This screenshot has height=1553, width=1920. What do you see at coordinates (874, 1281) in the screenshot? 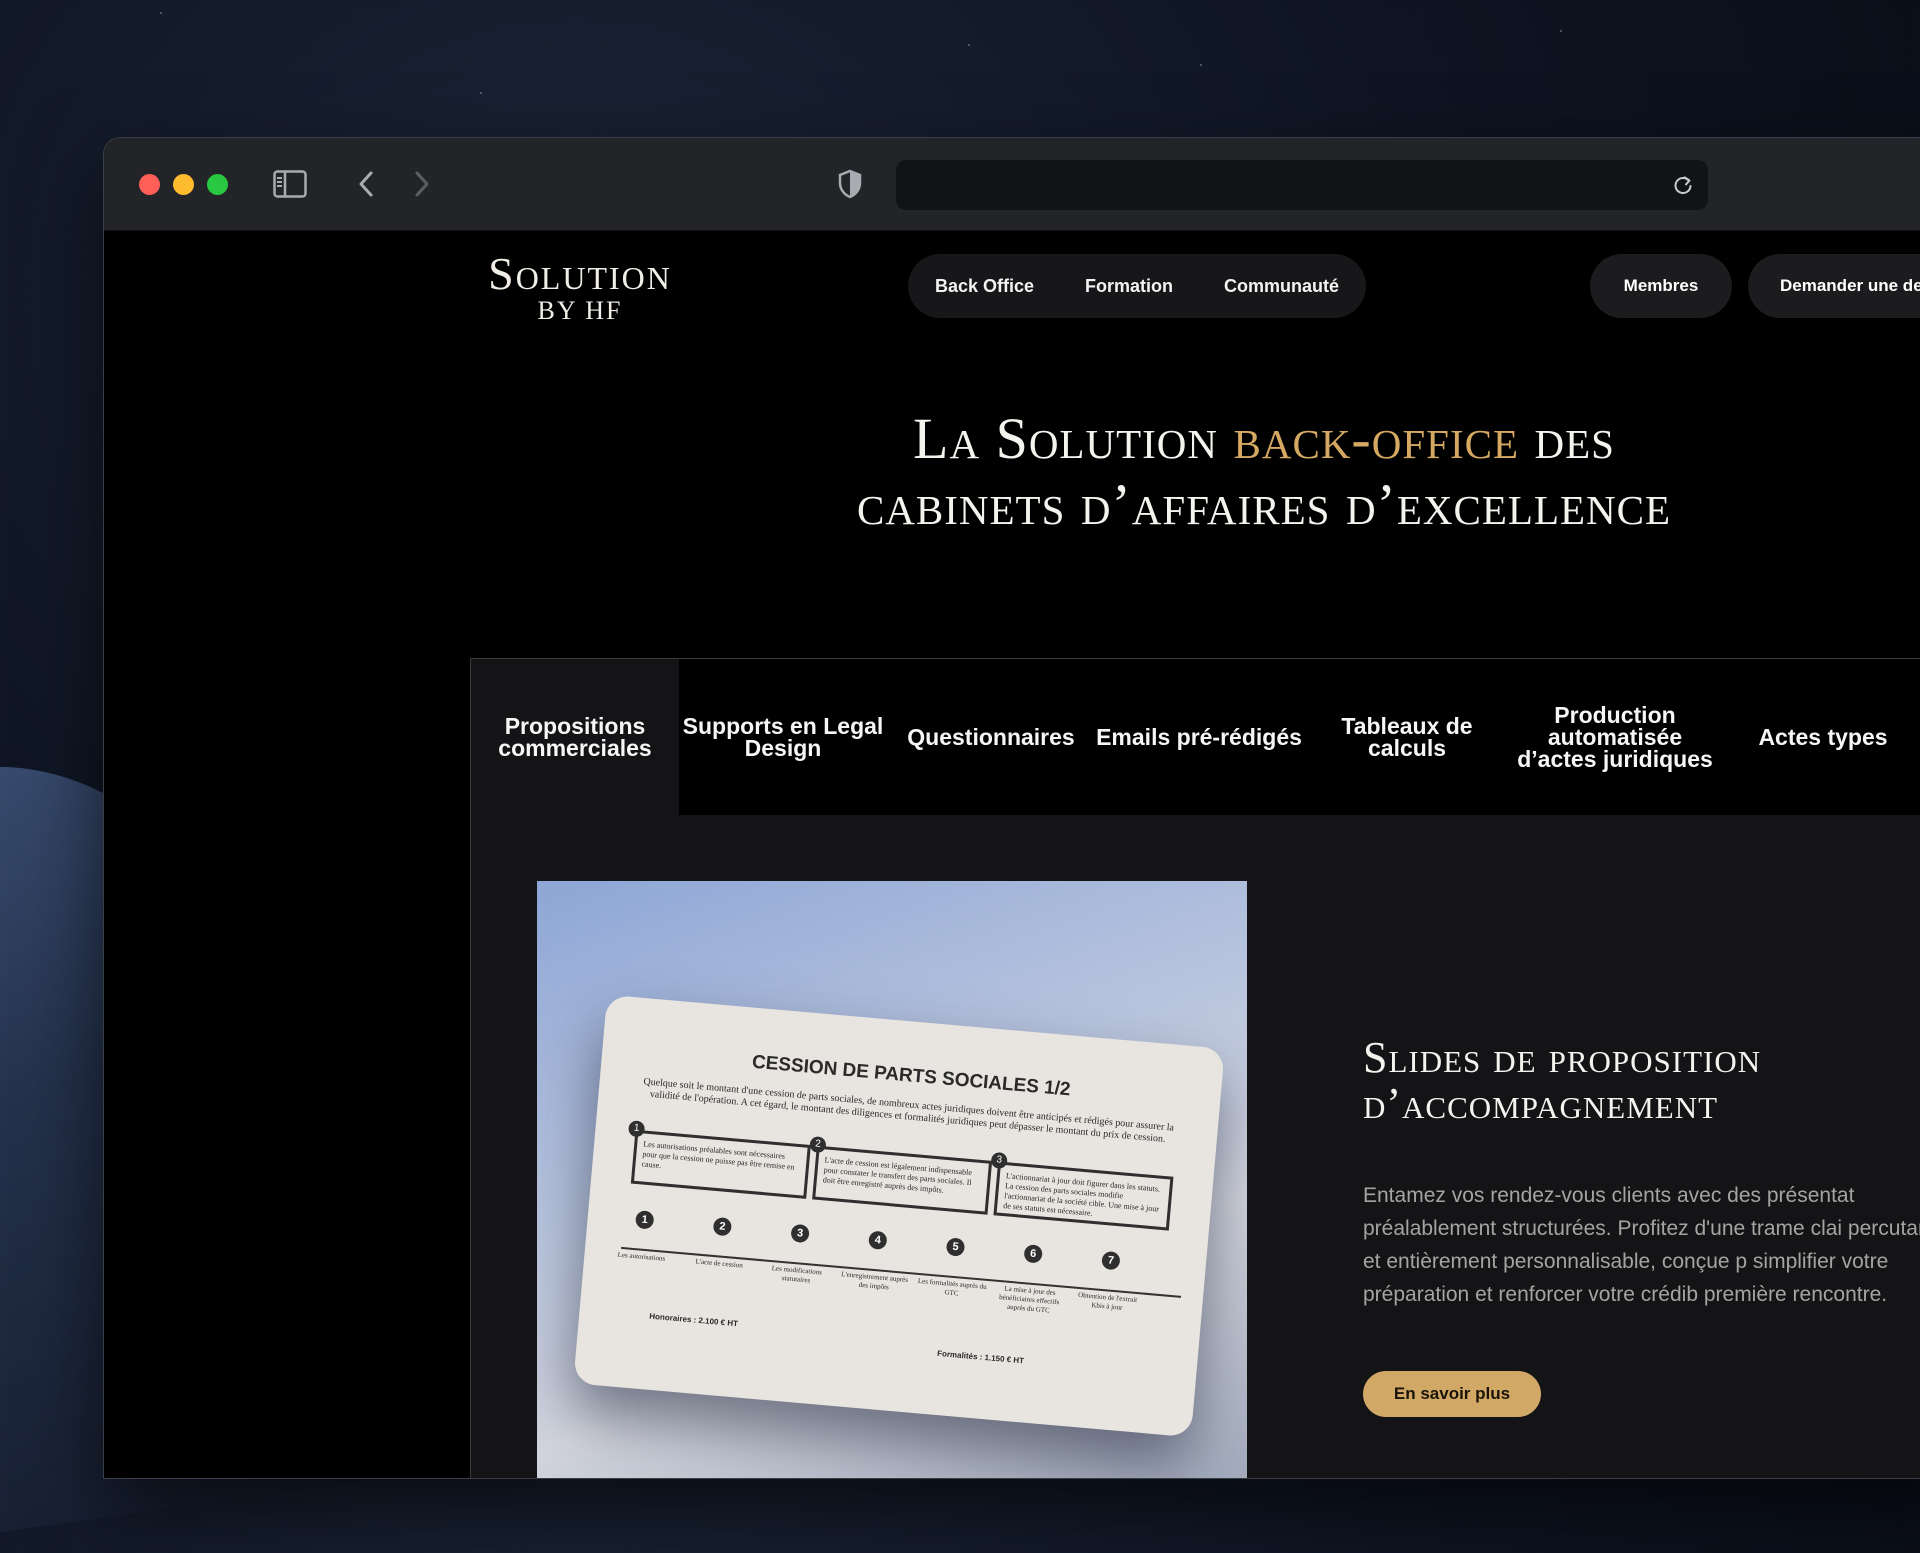
I see `step-label: L'enregistrement auprès des impôts` at bounding box center [874, 1281].